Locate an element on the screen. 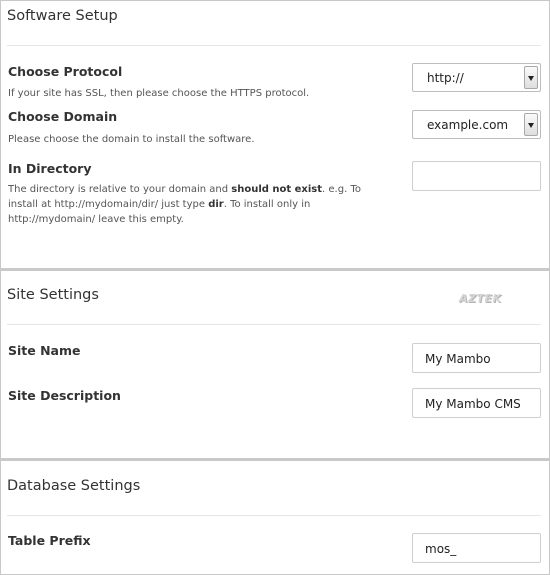 The height and width of the screenshot is (575, 550). site-description-label: Site Description is located at coordinates (64, 395).